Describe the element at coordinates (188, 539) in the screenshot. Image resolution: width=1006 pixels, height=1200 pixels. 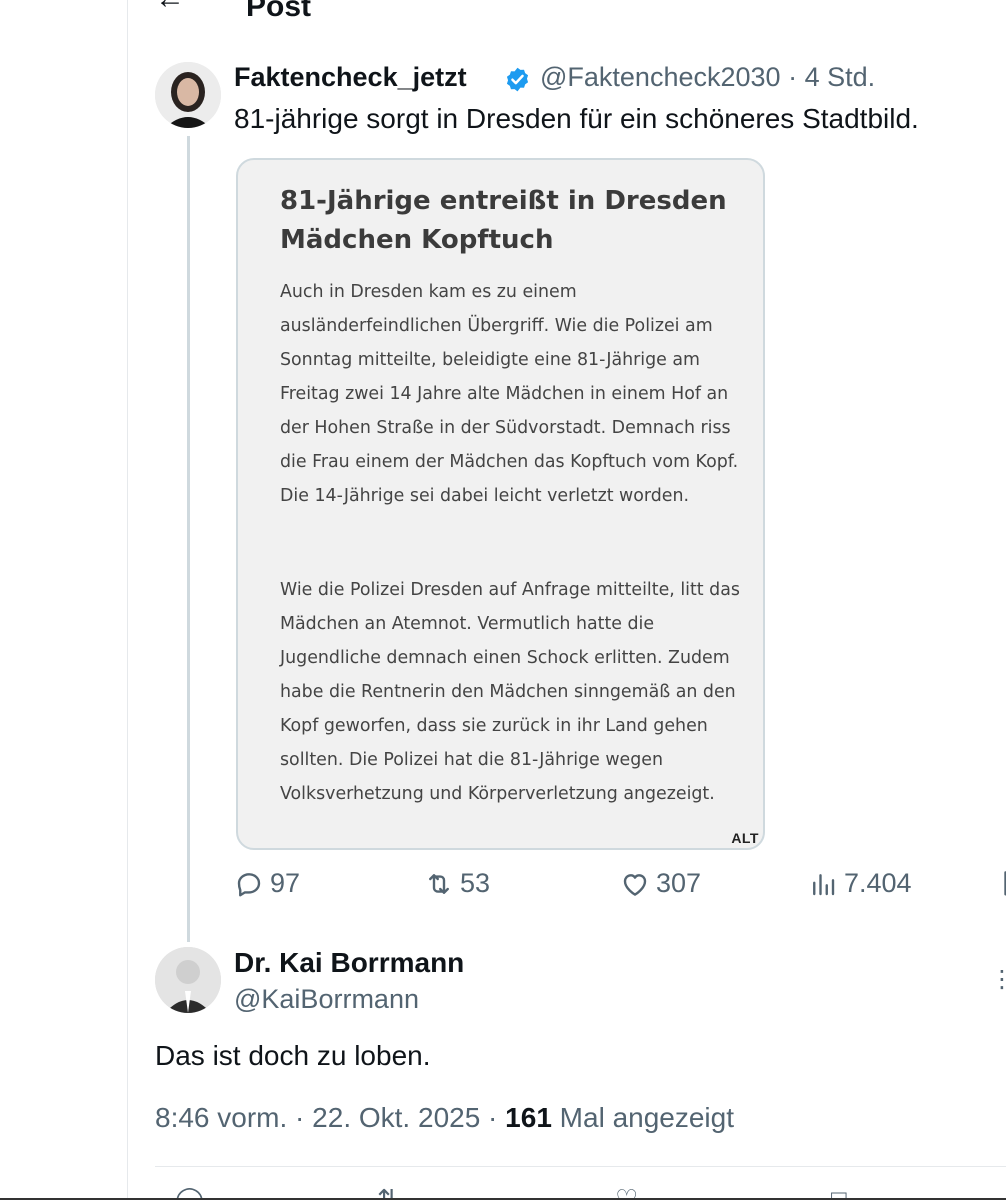
I see `thread-line` at that location.